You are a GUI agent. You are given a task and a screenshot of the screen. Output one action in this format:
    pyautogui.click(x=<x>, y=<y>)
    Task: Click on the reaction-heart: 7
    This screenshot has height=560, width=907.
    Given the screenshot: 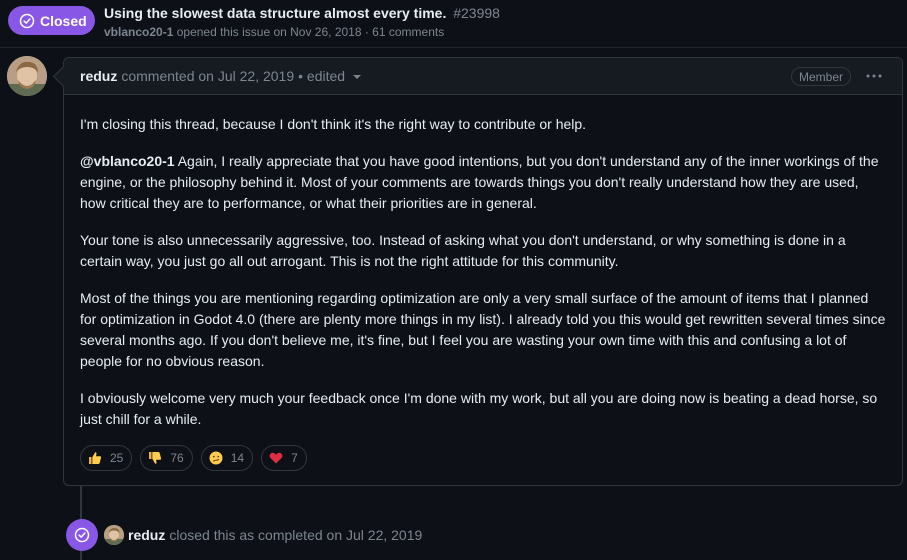 What is the action you would take?
    pyautogui.click(x=284, y=458)
    